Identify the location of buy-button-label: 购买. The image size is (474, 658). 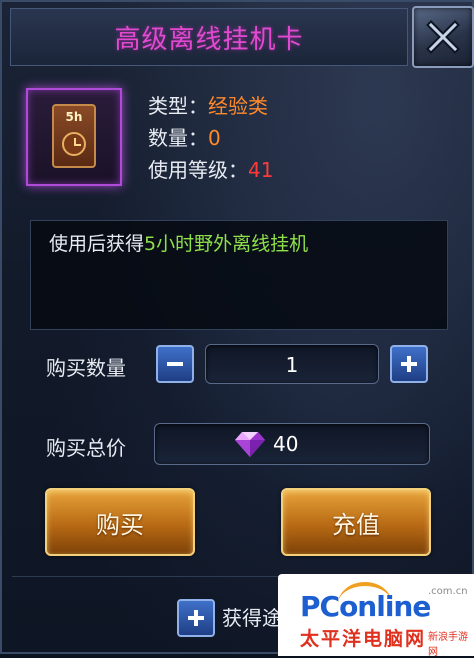
(120, 524).